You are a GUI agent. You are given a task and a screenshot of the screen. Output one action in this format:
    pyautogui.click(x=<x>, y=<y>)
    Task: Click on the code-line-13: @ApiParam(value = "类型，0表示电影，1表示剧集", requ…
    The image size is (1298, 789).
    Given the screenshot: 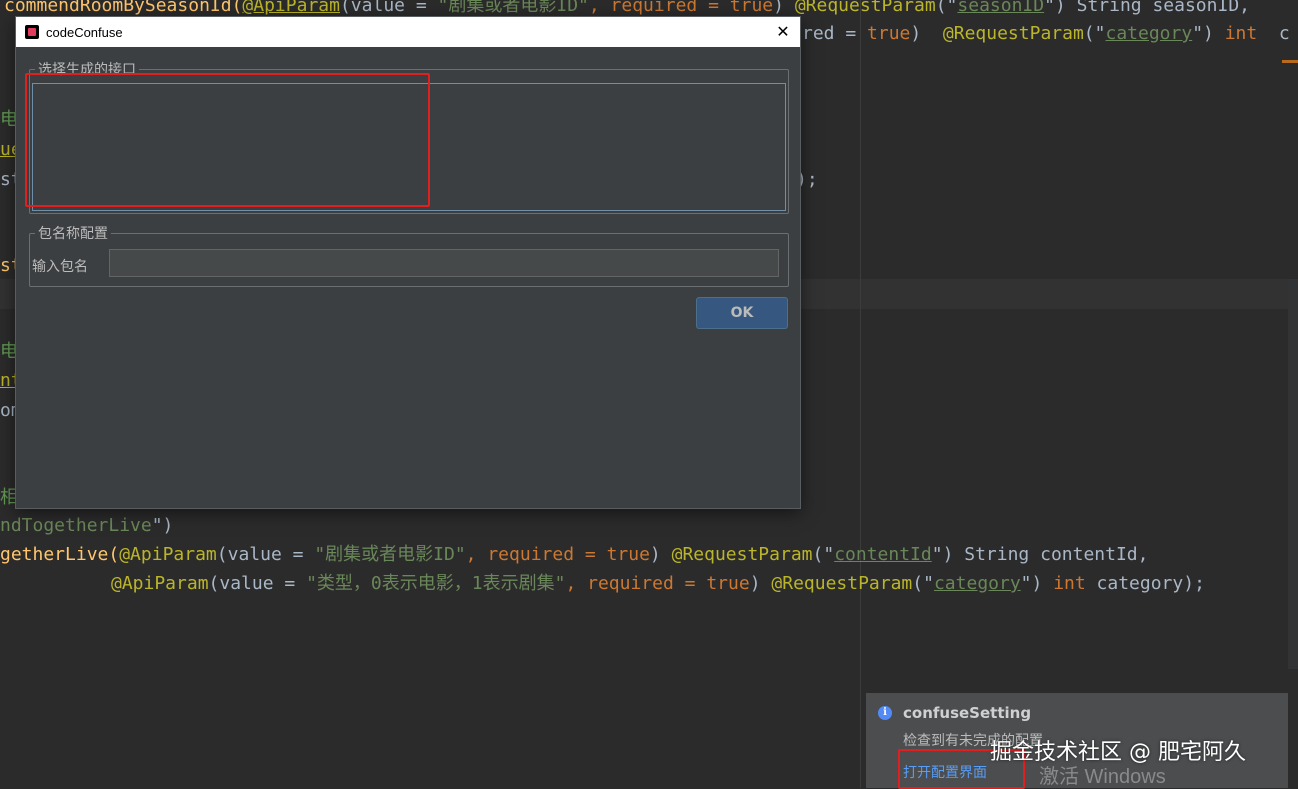 What is the action you would take?
    pyautogui.click(x=658, y=583)
    